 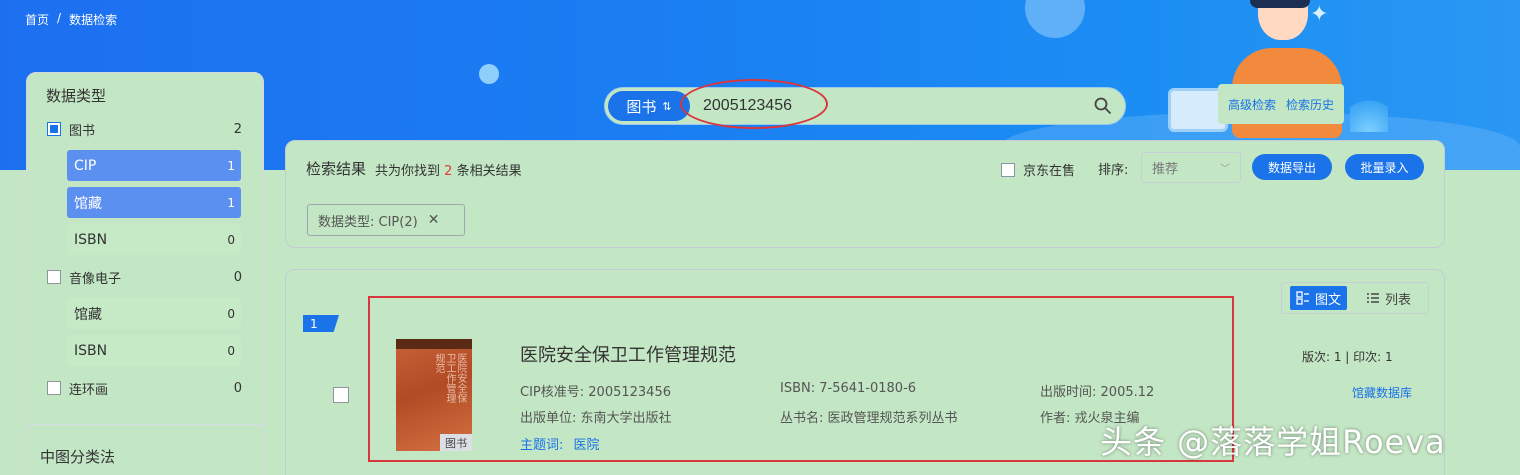 I want to click on sort-label: 排序:, so click(x=1113, y=170).